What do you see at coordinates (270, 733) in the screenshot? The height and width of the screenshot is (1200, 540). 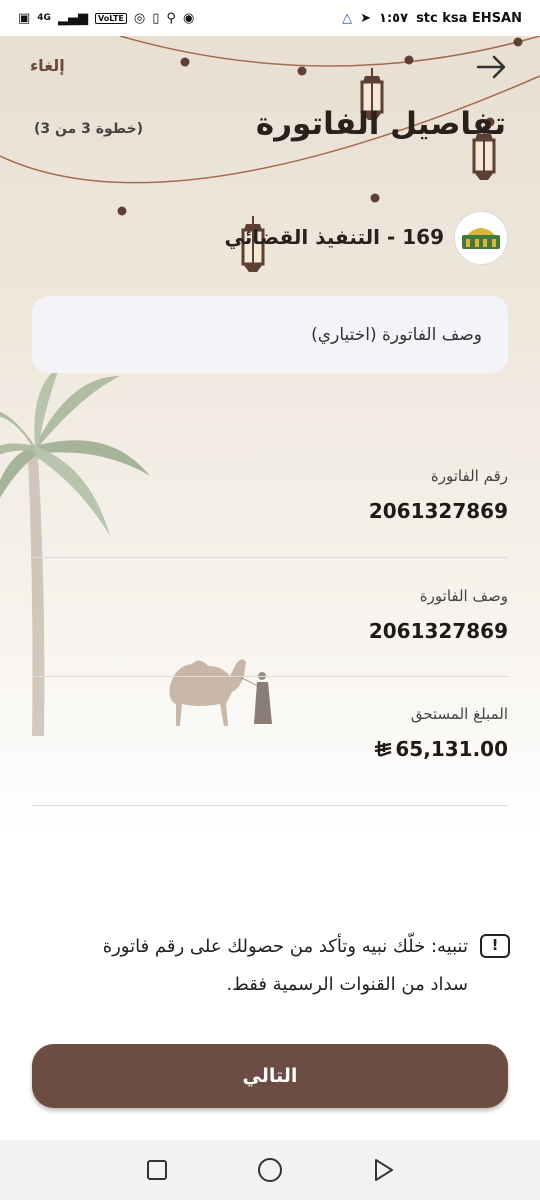 I see `amount-due-row: المبلغ المستحق 65,131.00` at bounding box center [270, 733].